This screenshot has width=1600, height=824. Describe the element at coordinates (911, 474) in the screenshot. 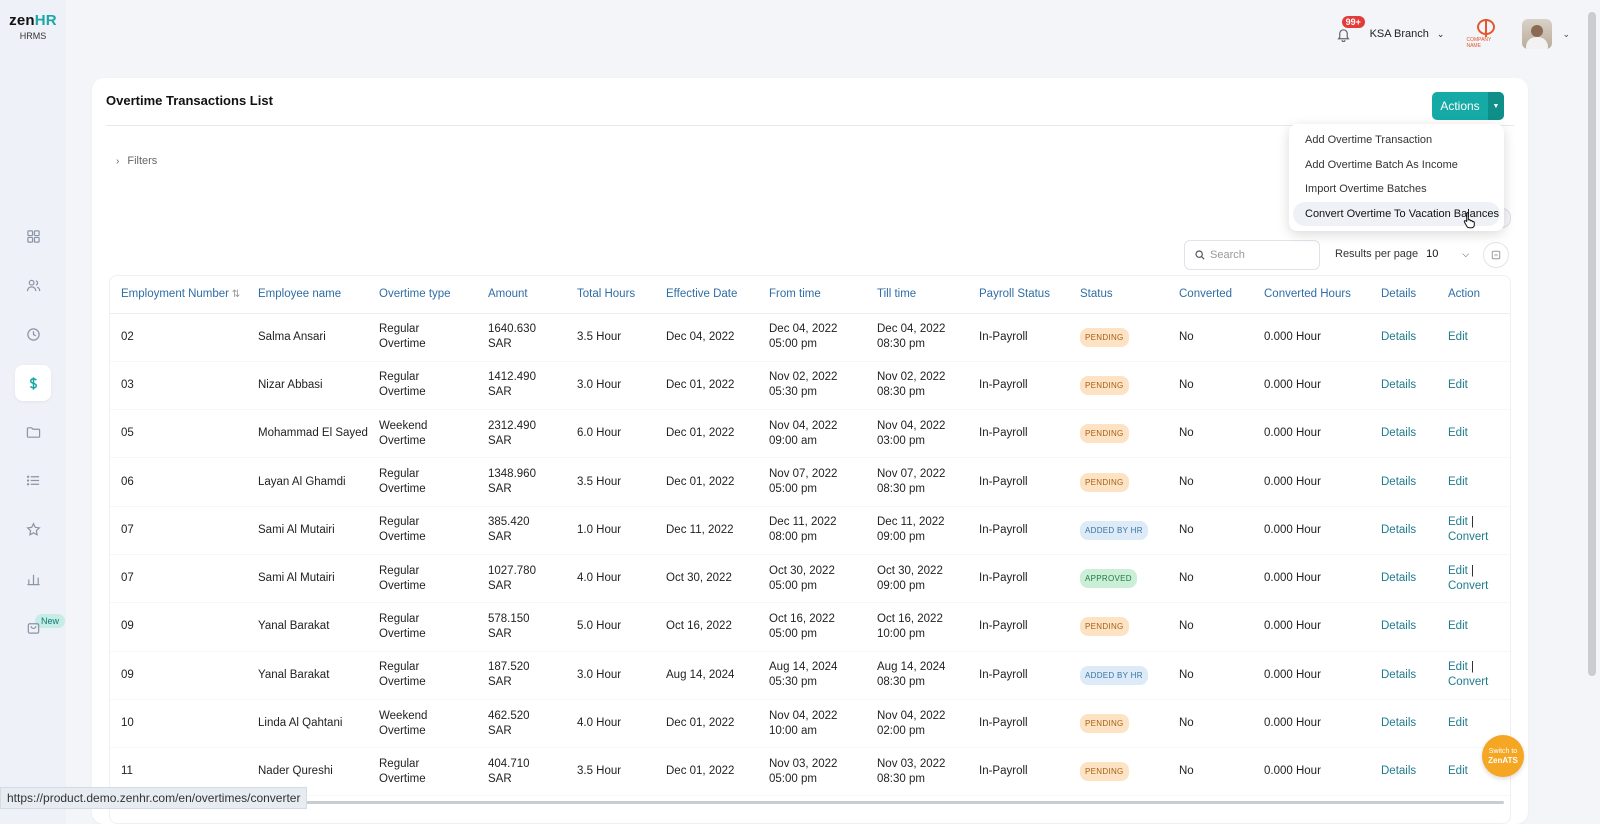

I see `till-date: Nov 07, 2022` at that location.